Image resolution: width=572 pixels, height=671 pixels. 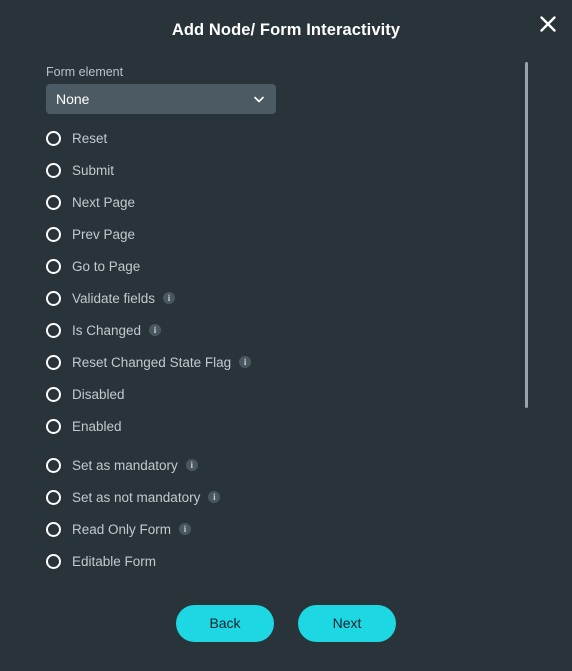 I want to click on options-scrollbar-track, so click(x=526, y=235).